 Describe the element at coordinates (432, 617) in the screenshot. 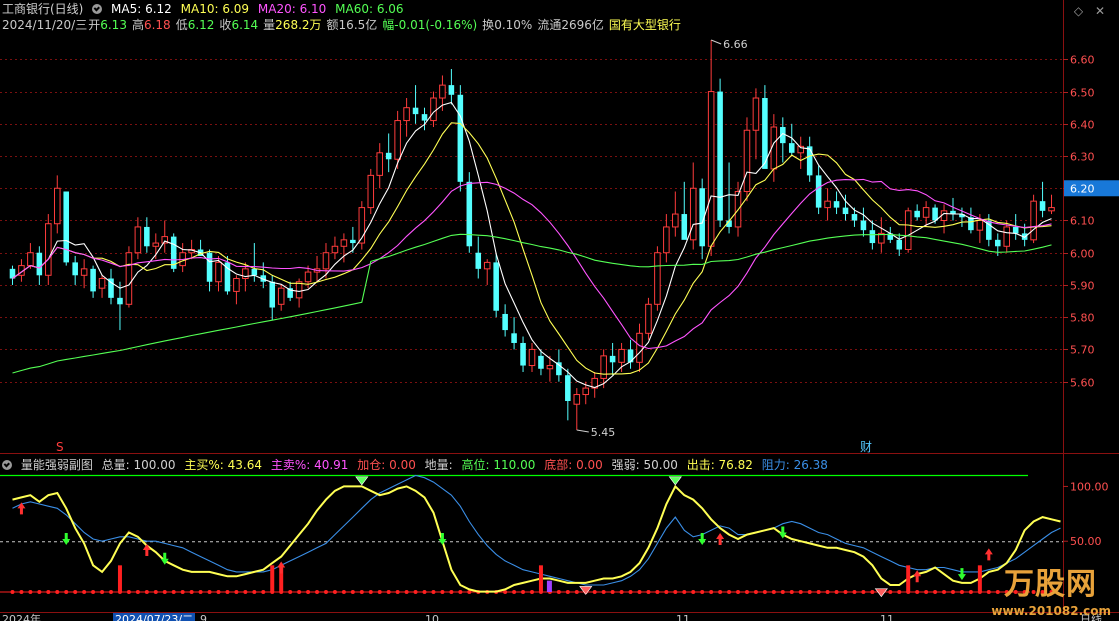

I see `axis-month: 10` at that location.